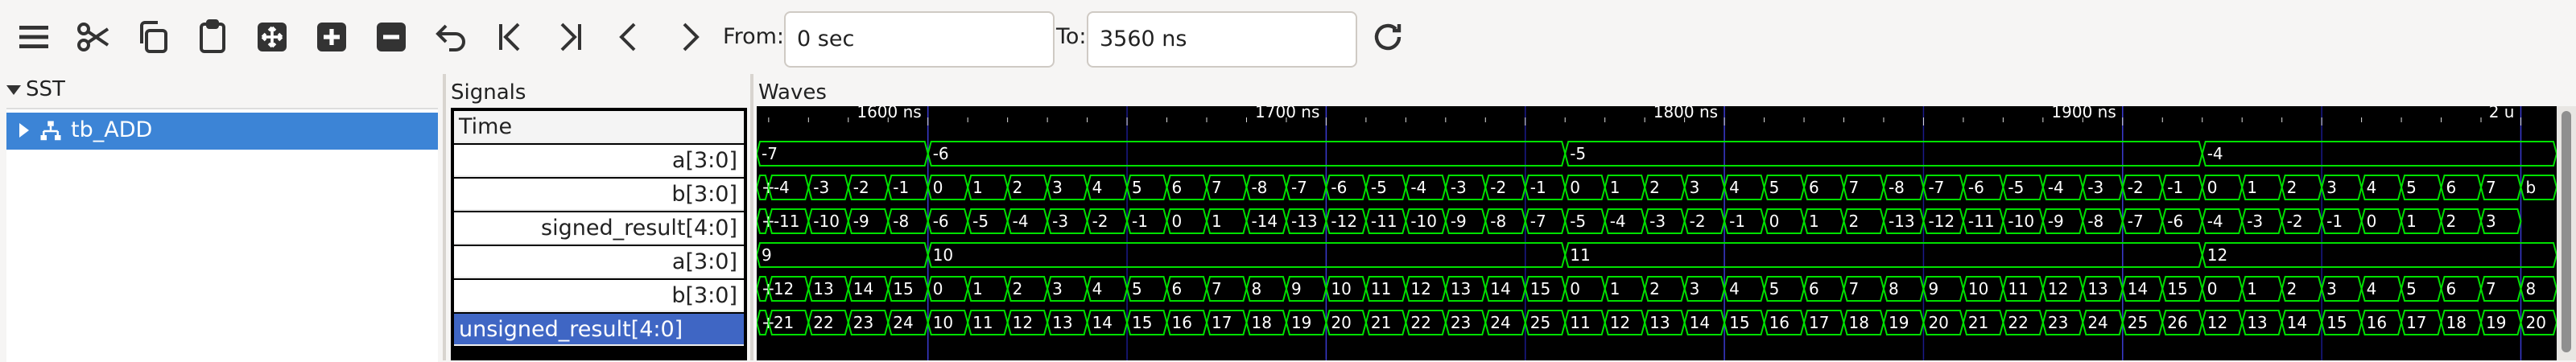 The height and width of the screenshot is (362, 2576). I want to click on vertical-scrollbar, so click(2566, 233).